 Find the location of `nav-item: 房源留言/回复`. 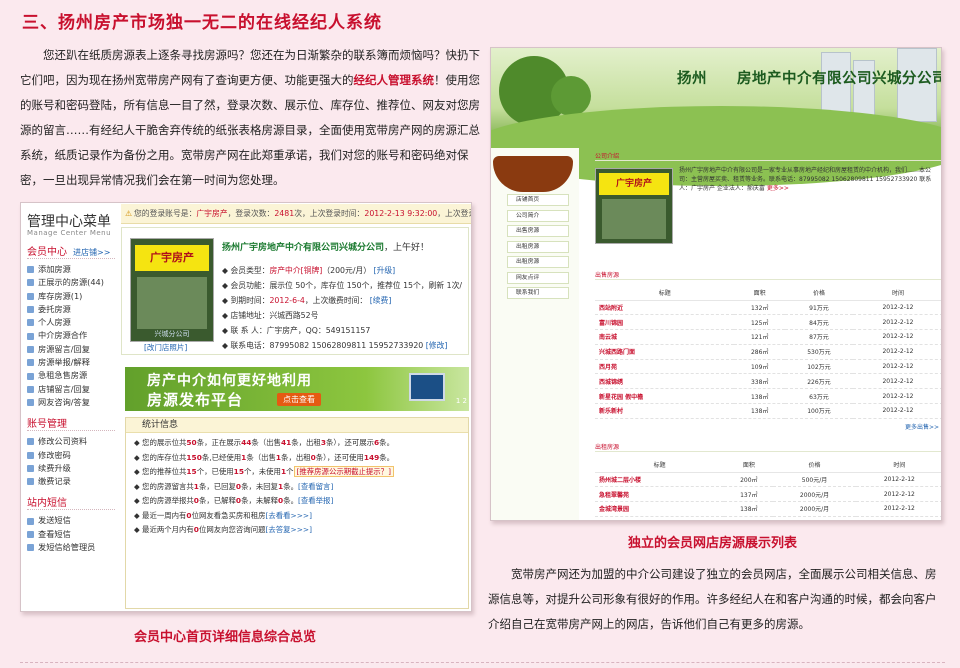

nav-item: 房源留言/回复 is located at coordinates (71, 349).